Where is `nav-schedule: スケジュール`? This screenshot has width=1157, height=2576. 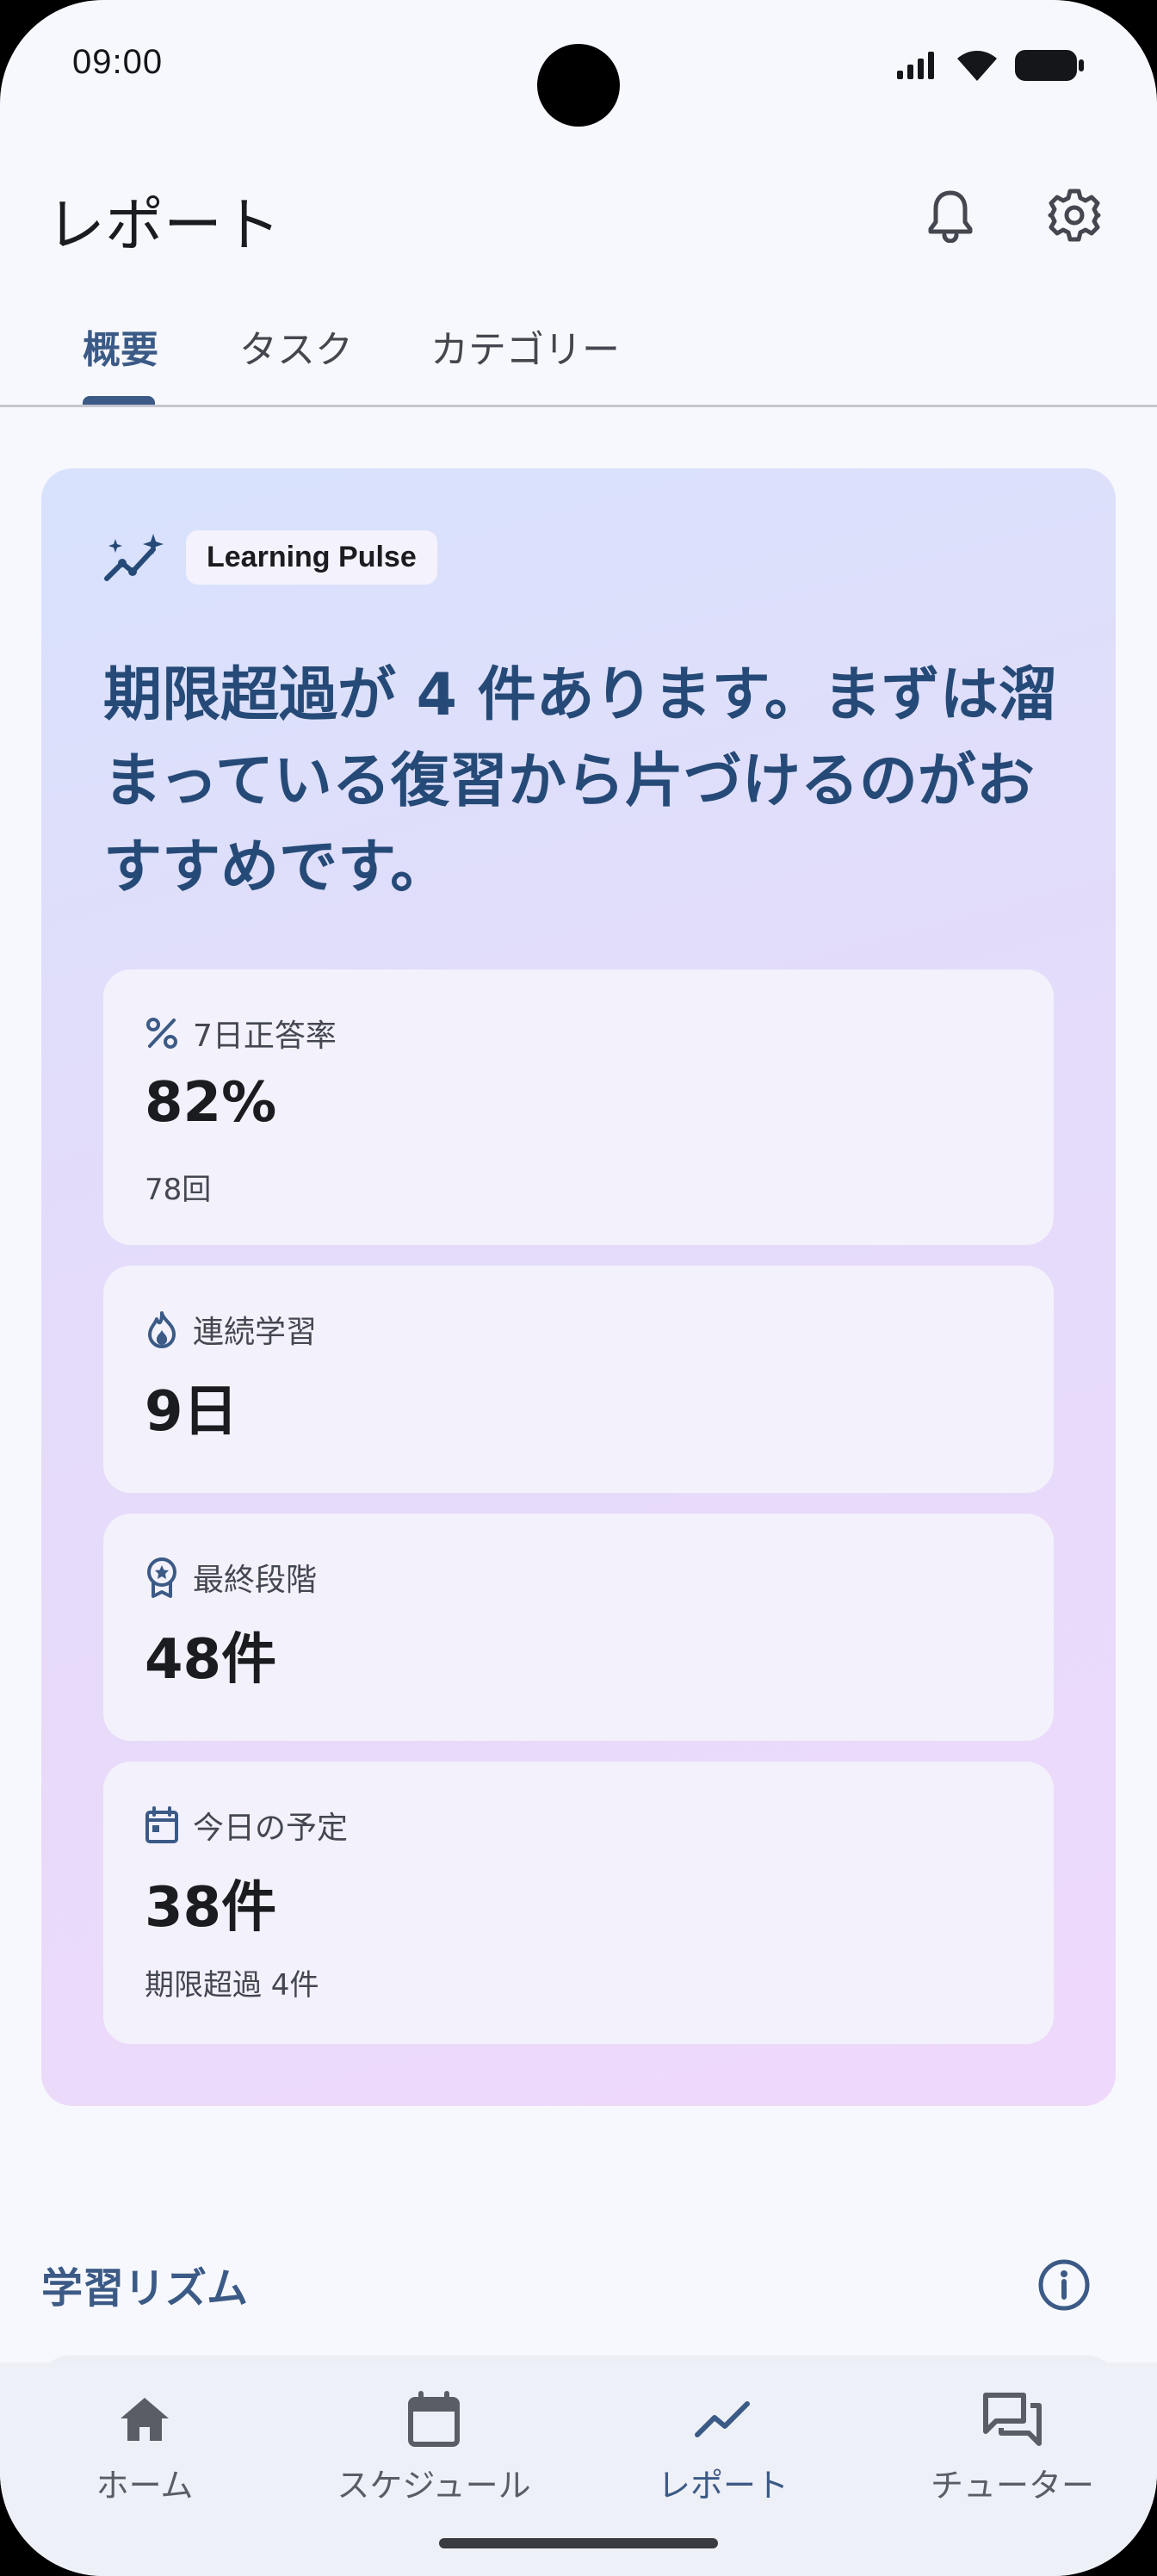 nav-schedule: スケジュール is located at coordinates (433, 2445).